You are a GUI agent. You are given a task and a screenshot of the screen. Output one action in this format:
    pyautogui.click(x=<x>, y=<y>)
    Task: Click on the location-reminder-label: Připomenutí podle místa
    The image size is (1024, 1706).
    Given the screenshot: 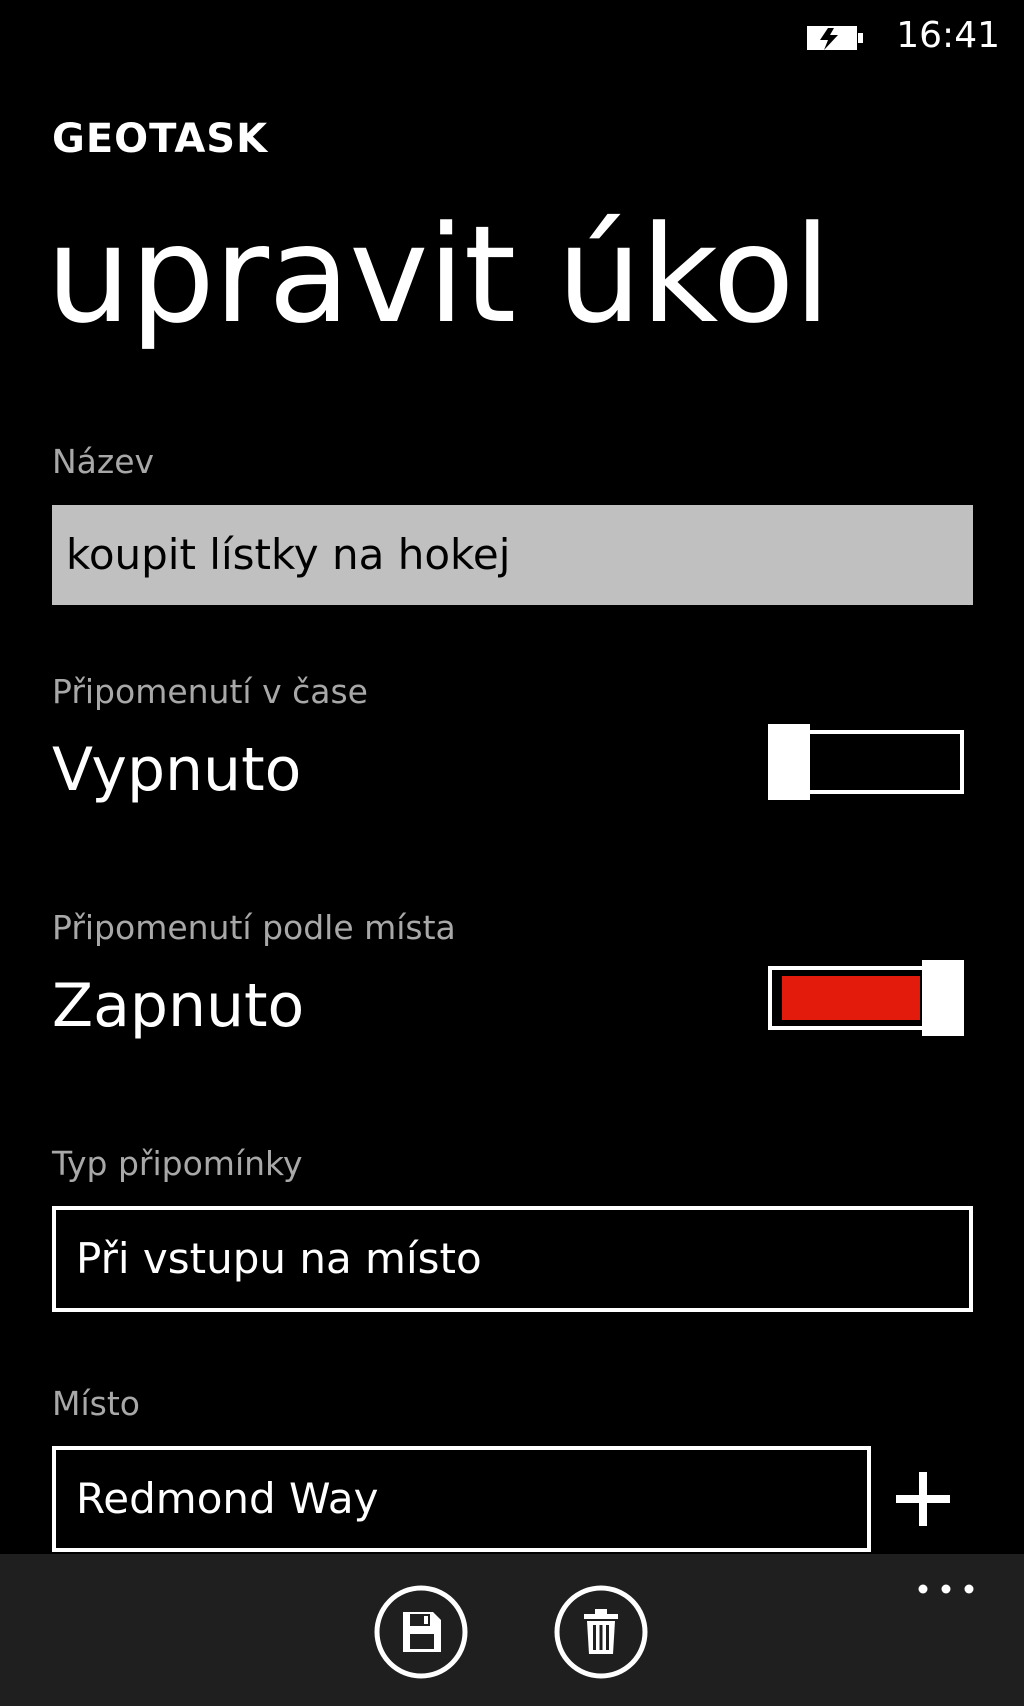 What is the action you would take?
    pyautogui.click(x=254, y=927)
    